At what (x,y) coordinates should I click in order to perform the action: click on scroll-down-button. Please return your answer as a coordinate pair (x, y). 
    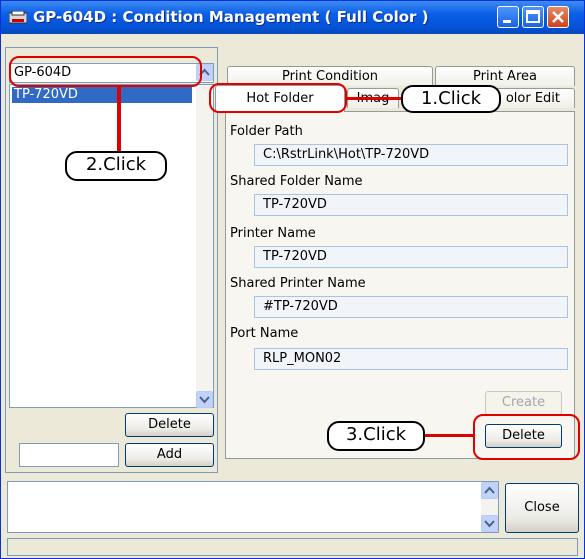
    Looking at the image, I should click on (204, 399).